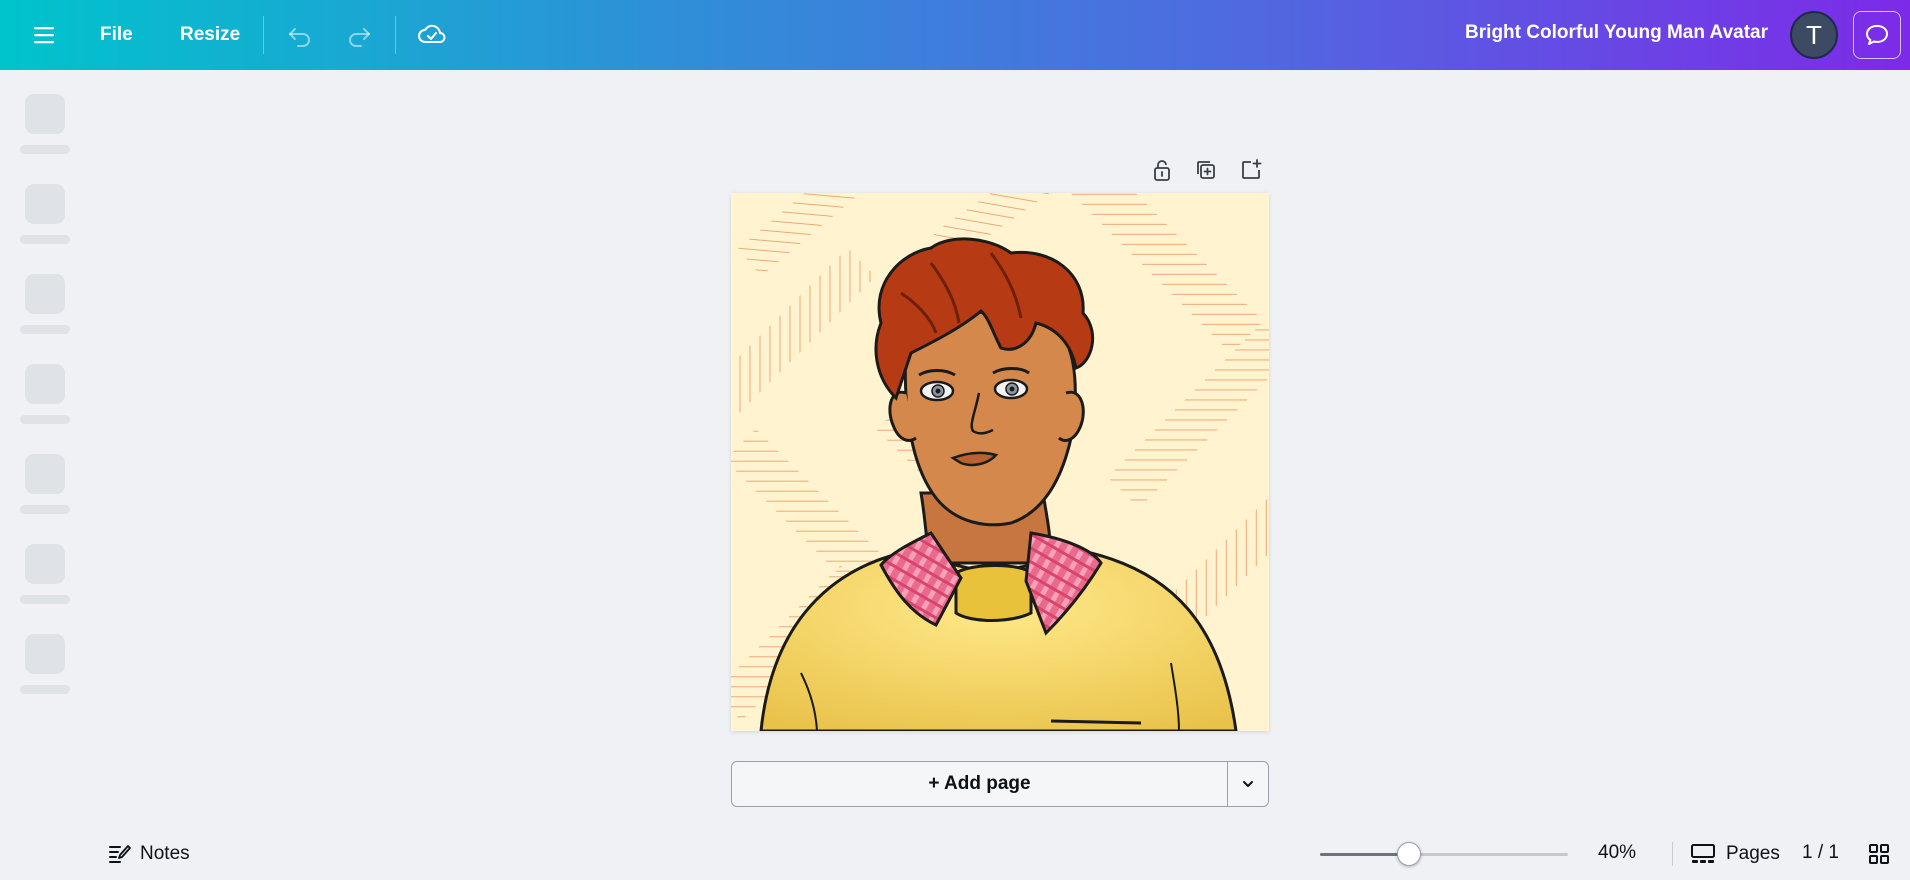 The width and height of the screenshot is (1910, 880). What do you see at coordinates (1364, 854) in the screenshot?
I see `zoom-slider-fill` at bounding box center [1364, 854].